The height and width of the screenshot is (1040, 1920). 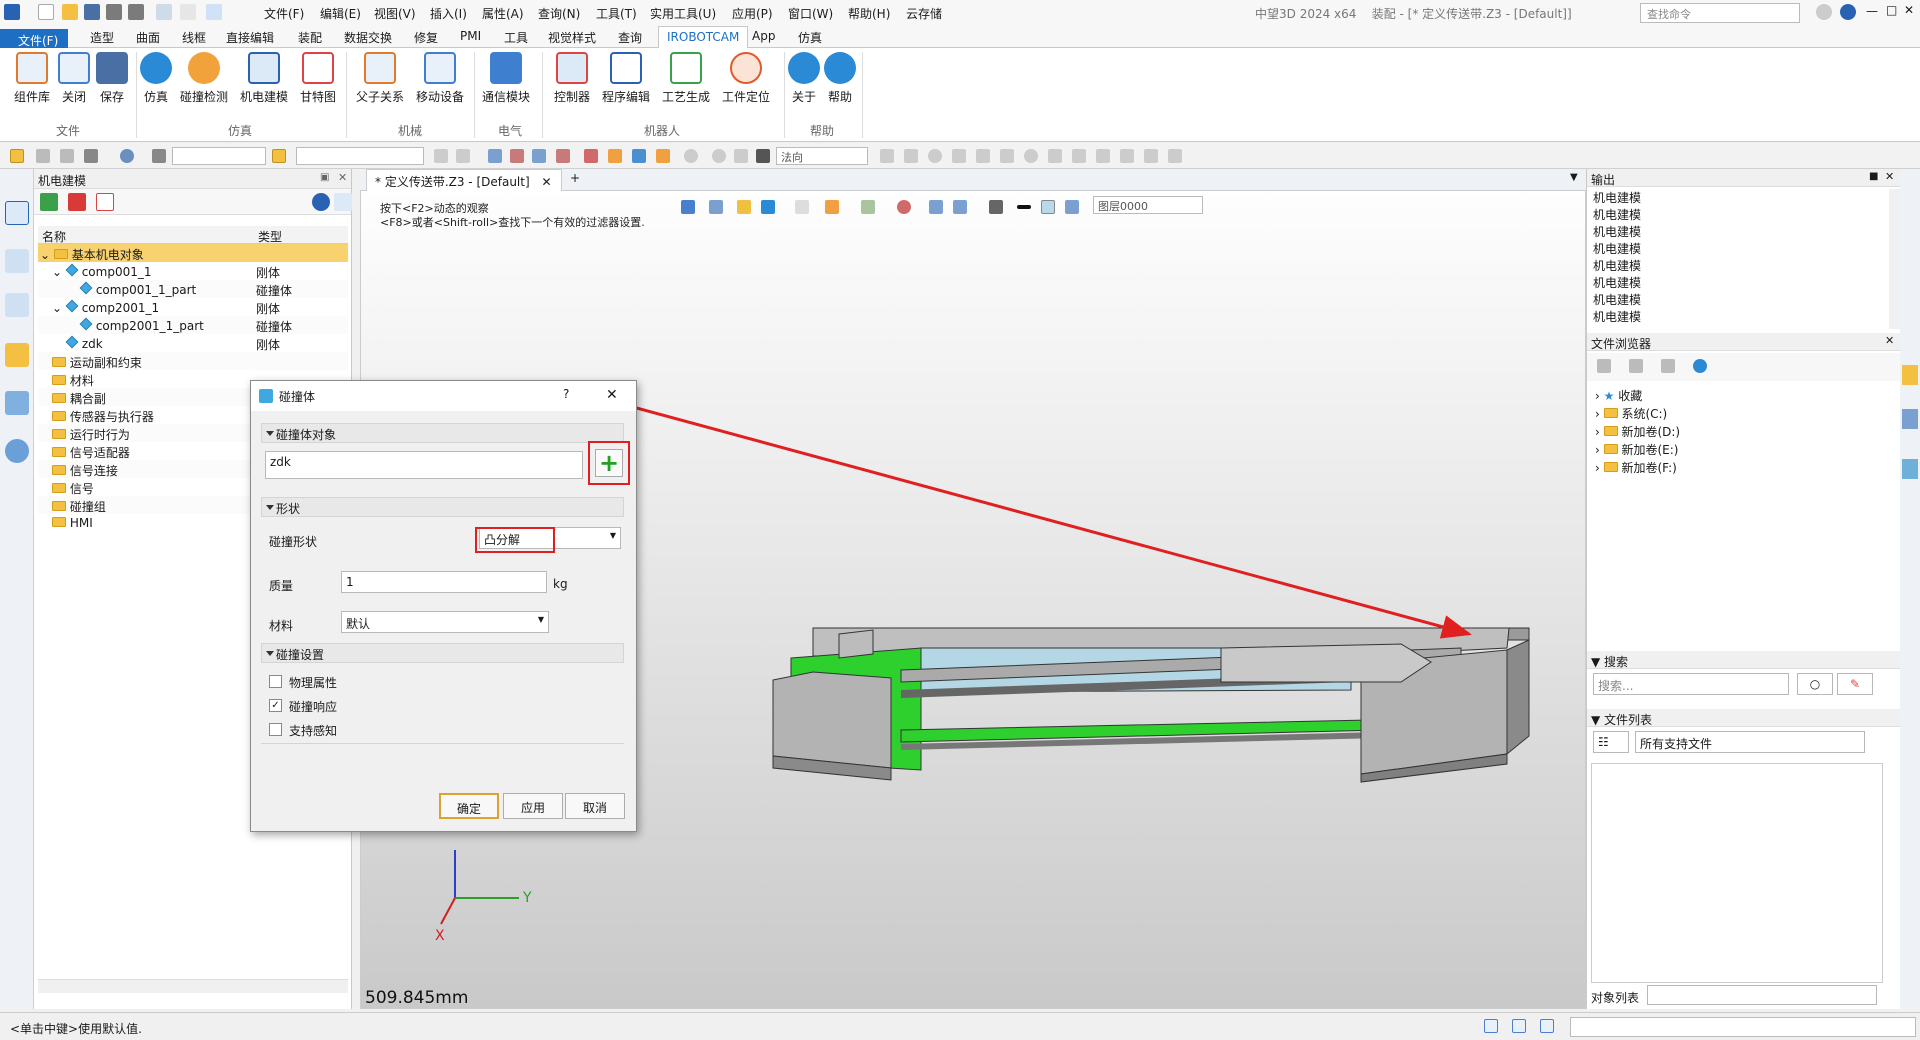 What do you see at coordinates (442, 433) in the screenshot?
I see `section-objects: 碰撞体对象` at bounding box center [442, 433].